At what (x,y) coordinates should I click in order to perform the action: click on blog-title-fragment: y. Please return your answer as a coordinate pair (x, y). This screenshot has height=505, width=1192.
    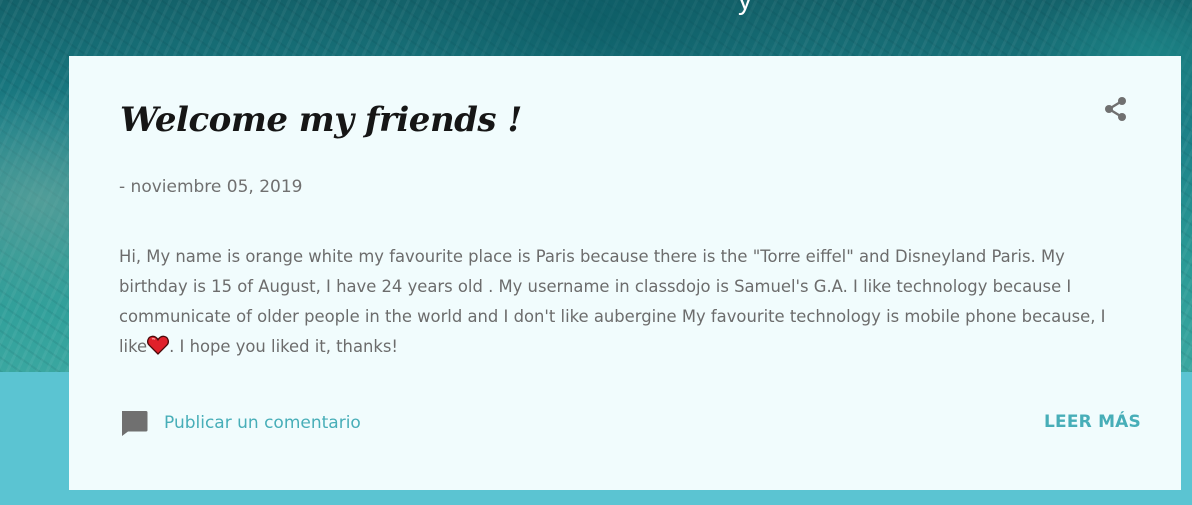
    Looking at the image, I should click on (750, 7).